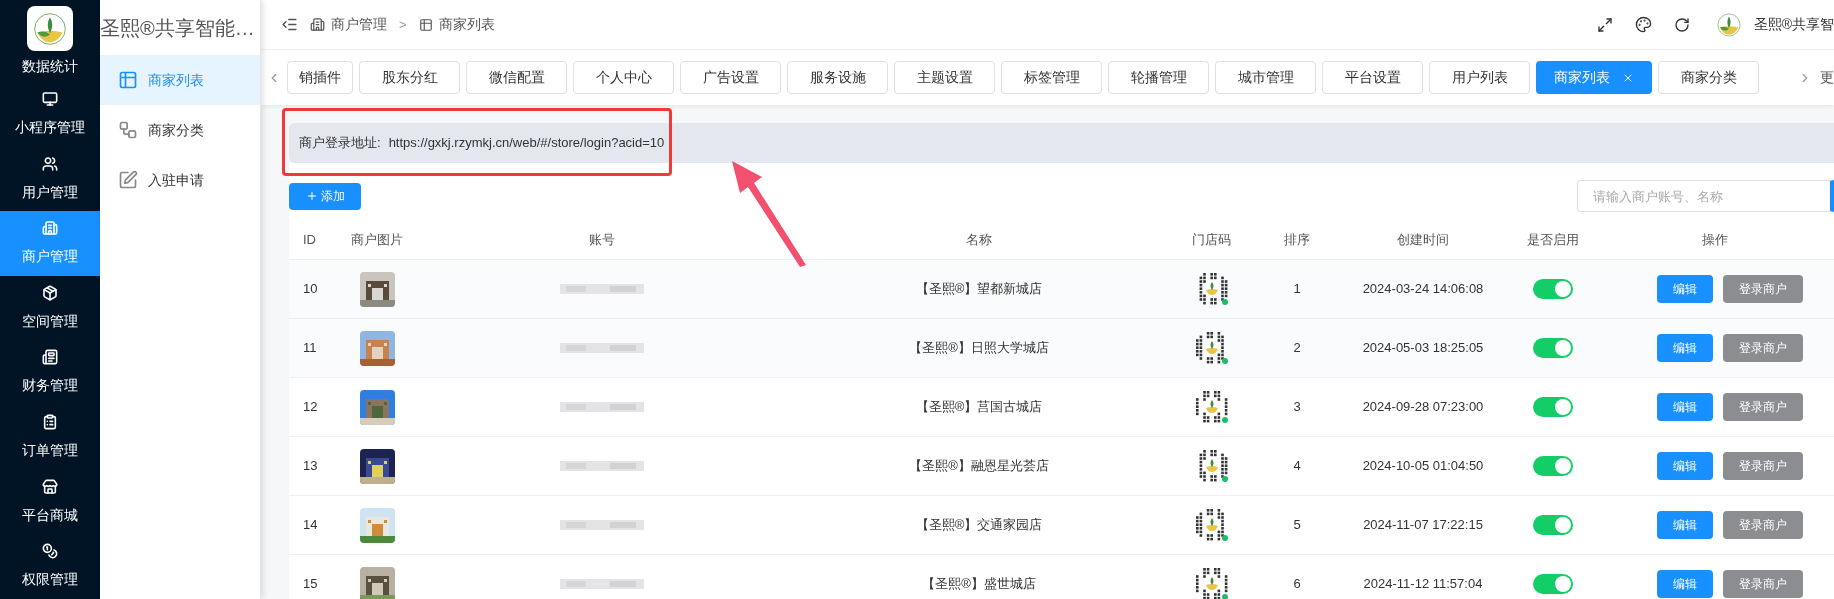  I want to click on login-url-label: 商户登录地址:, so click(340, 143).